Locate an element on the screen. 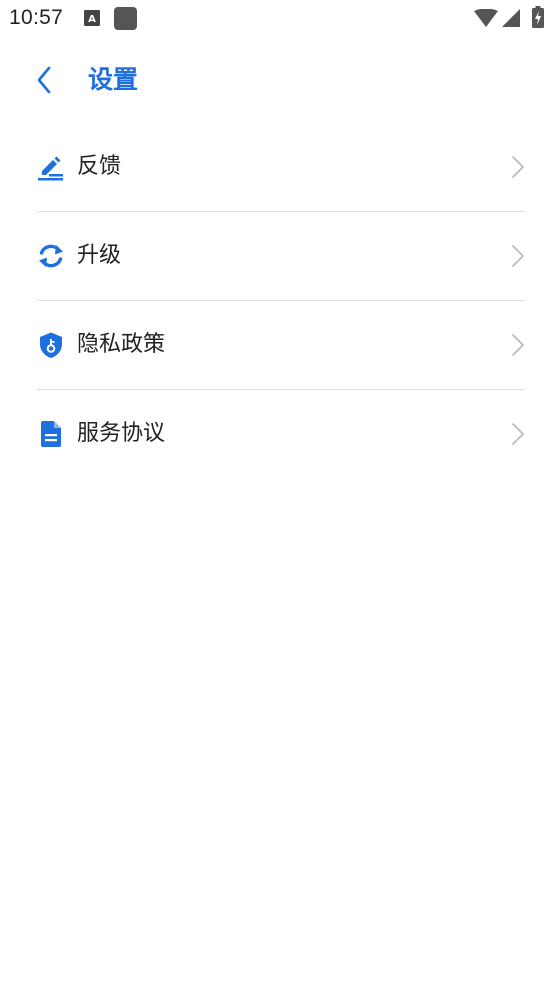 Image resolution: width=554 pixels, height=984 pixels. notification-icon is located at coordinates (125, 18).